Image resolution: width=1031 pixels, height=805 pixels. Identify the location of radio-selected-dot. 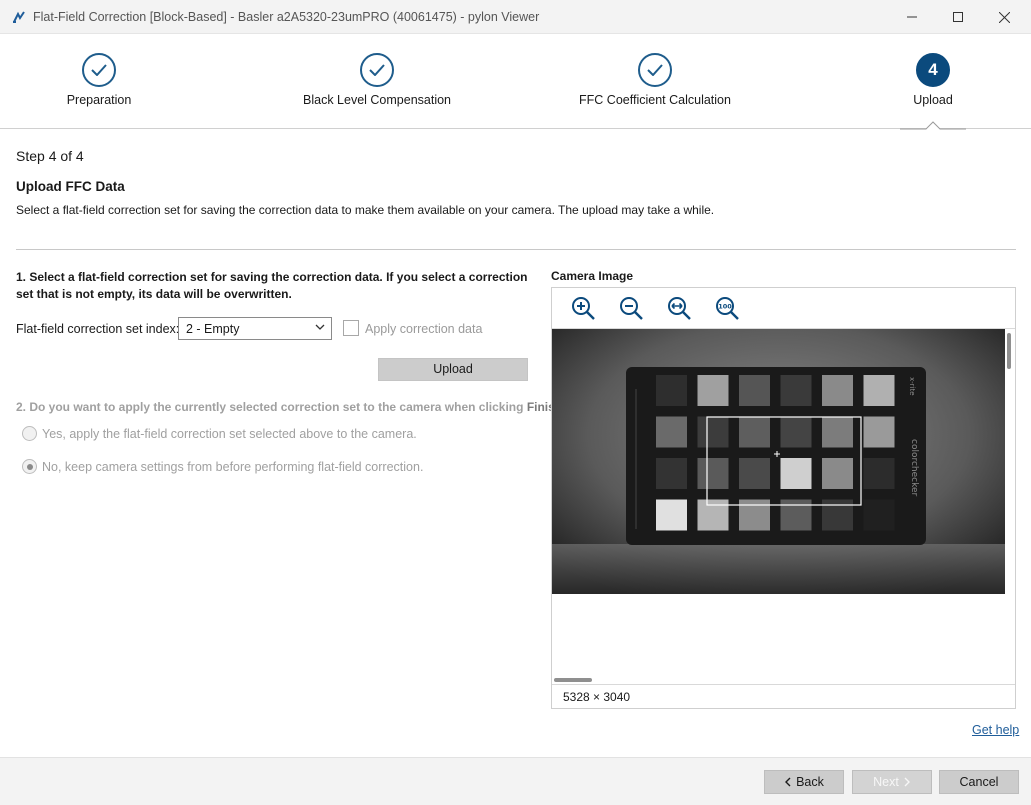
(29, 466).